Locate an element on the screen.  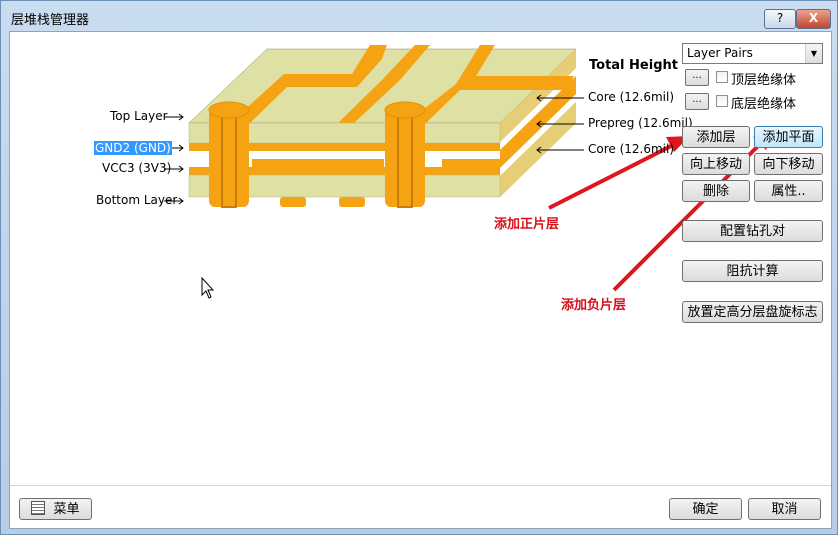
label-top-layer: Top Layer is located at coordinates (139, 116).